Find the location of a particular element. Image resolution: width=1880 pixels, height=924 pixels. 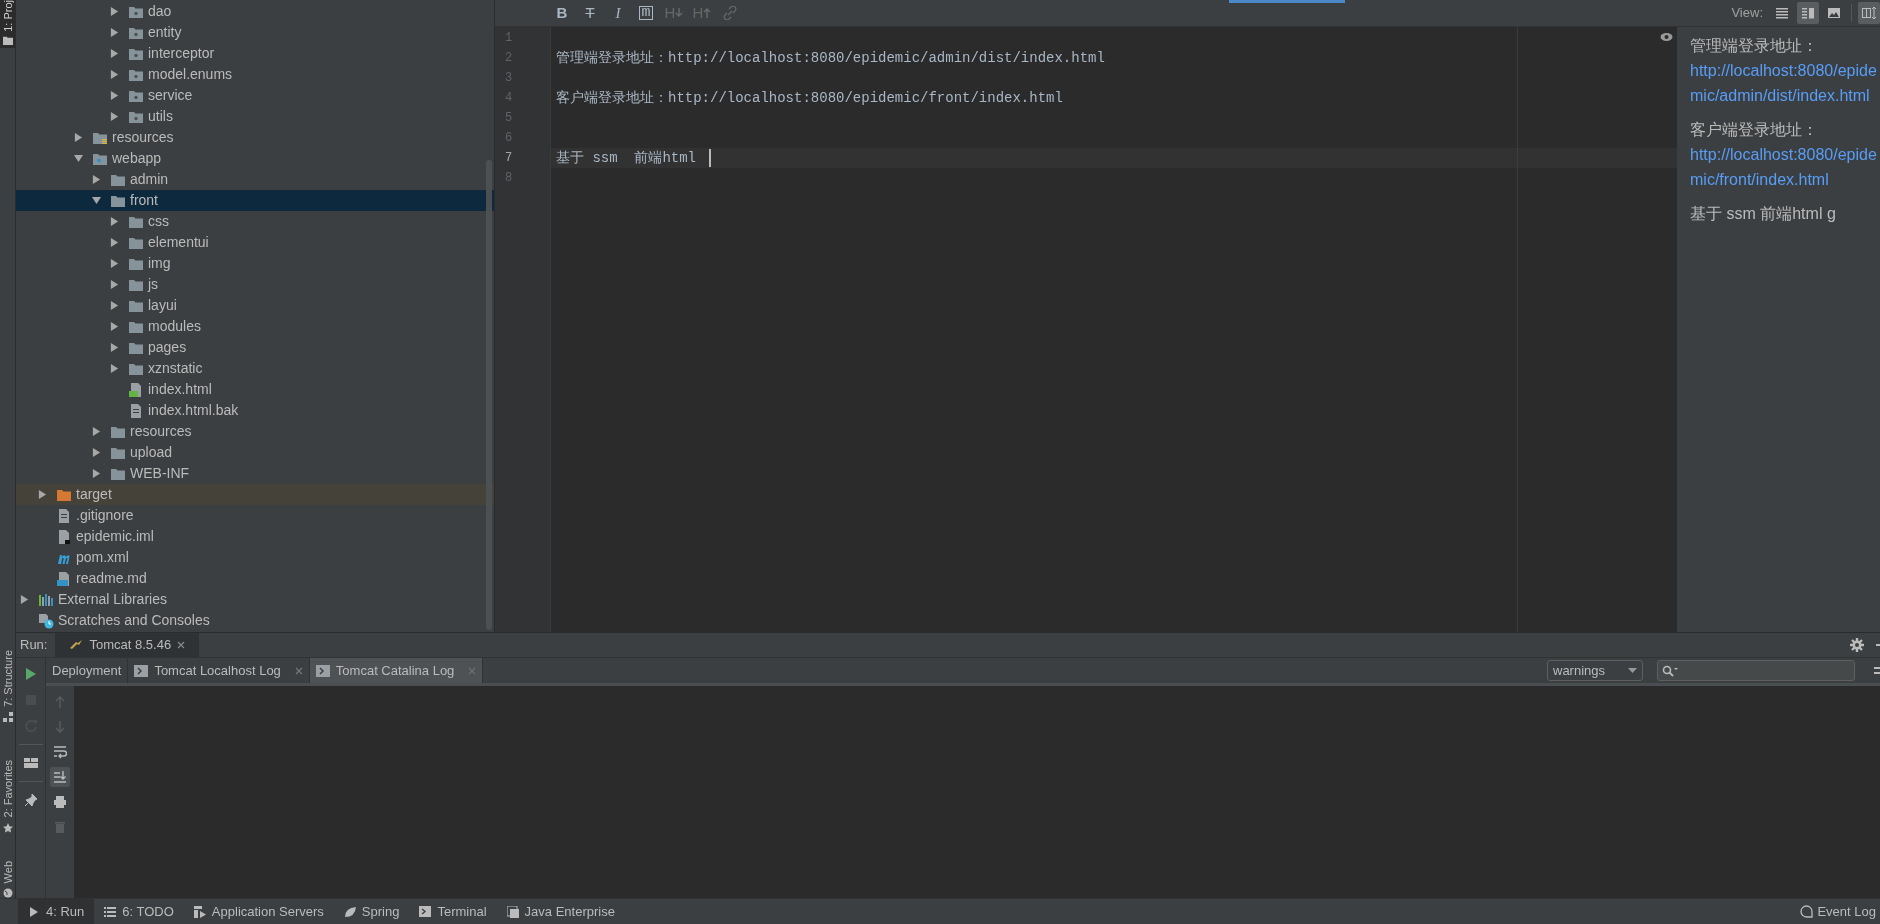

layout-icon is located at coordinates (30, 763).